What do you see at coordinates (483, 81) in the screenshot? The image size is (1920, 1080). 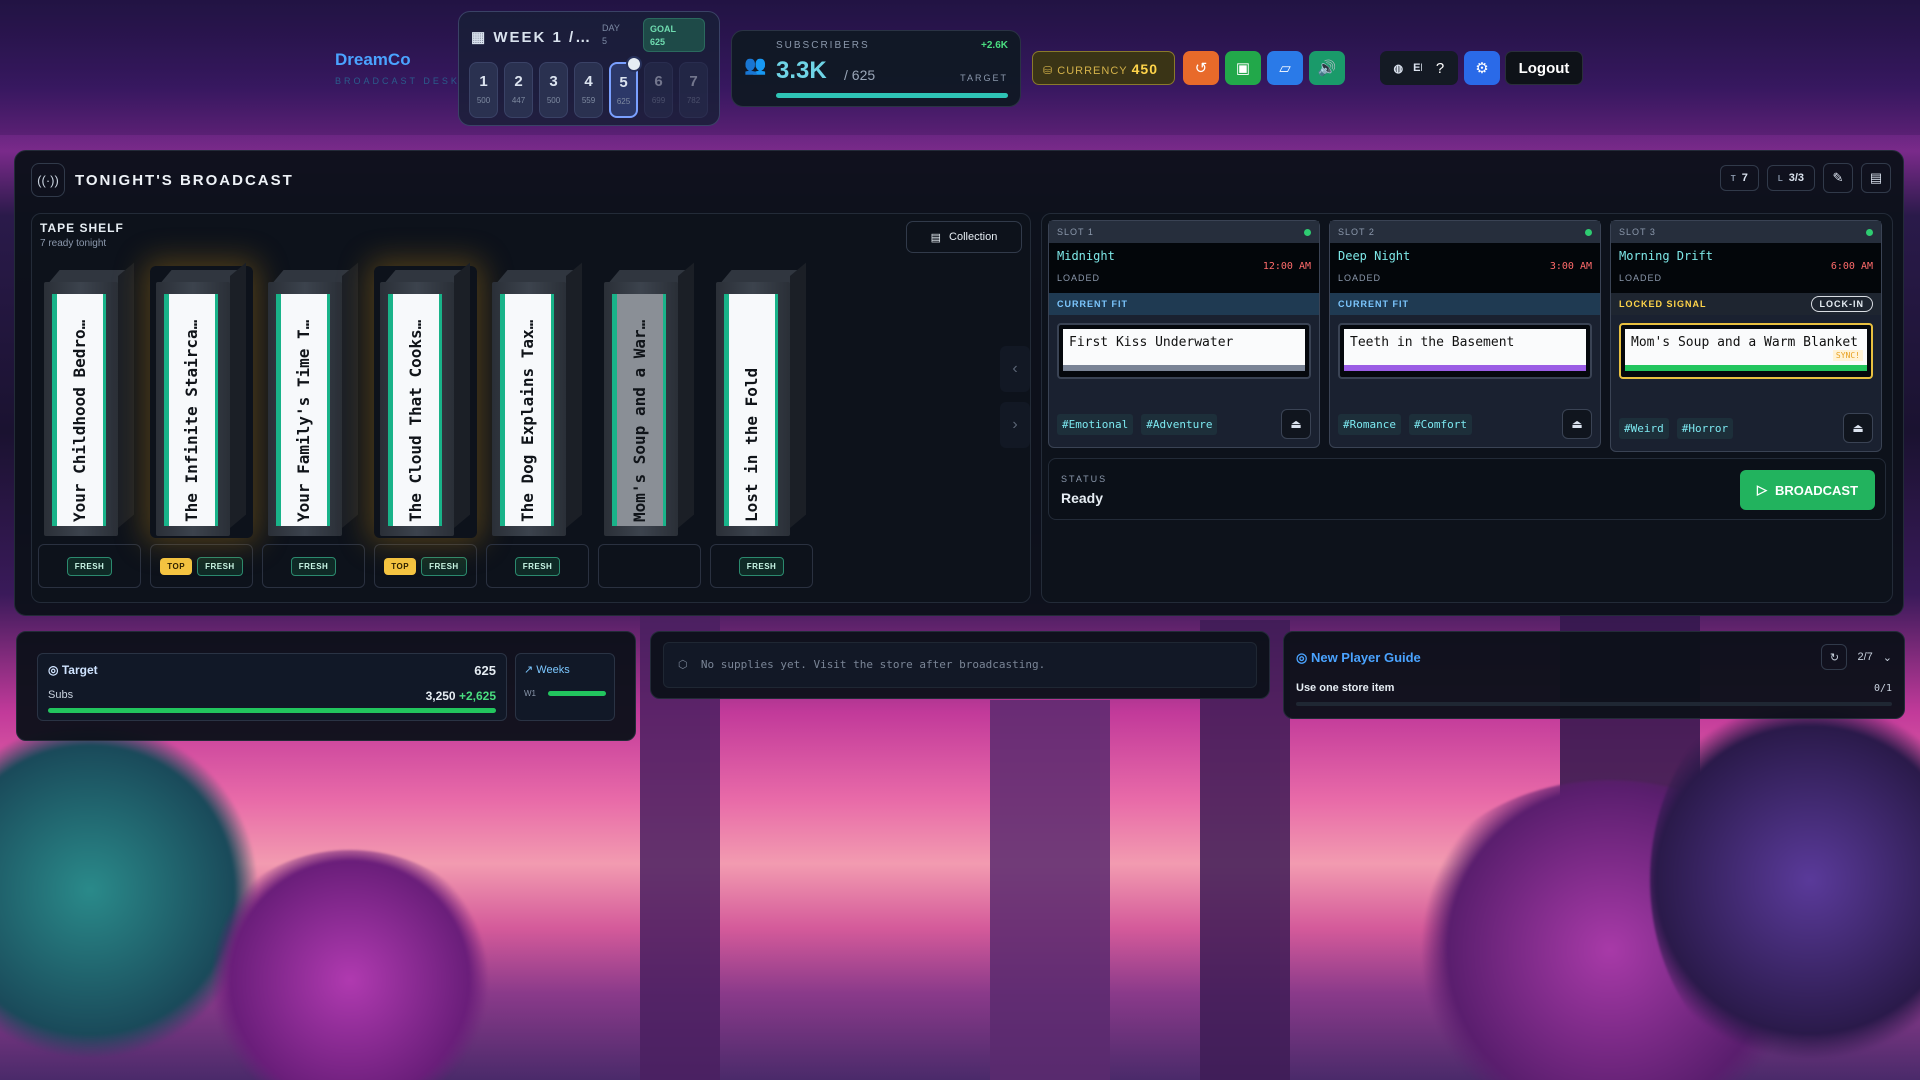 I see `day-number: 1` at bounding box center [483, 81].